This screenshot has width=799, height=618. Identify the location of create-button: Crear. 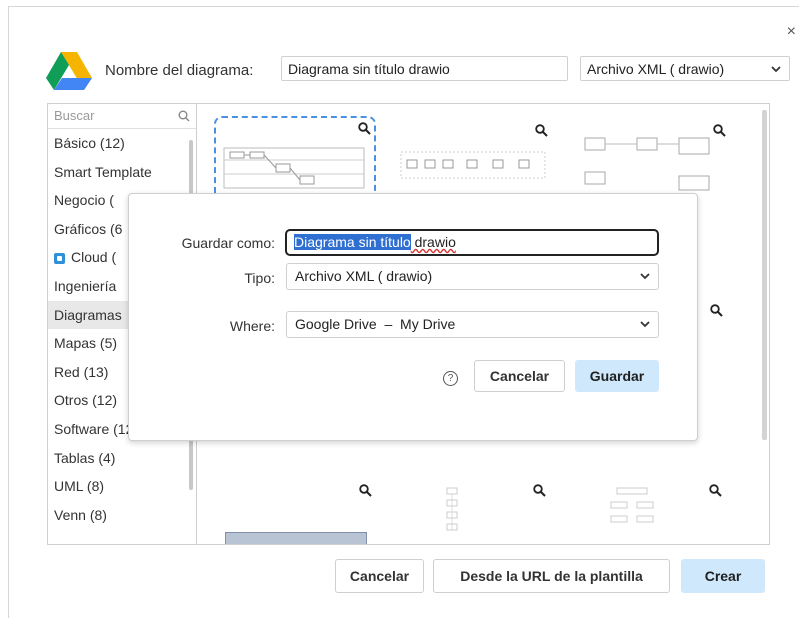
(723, 576).